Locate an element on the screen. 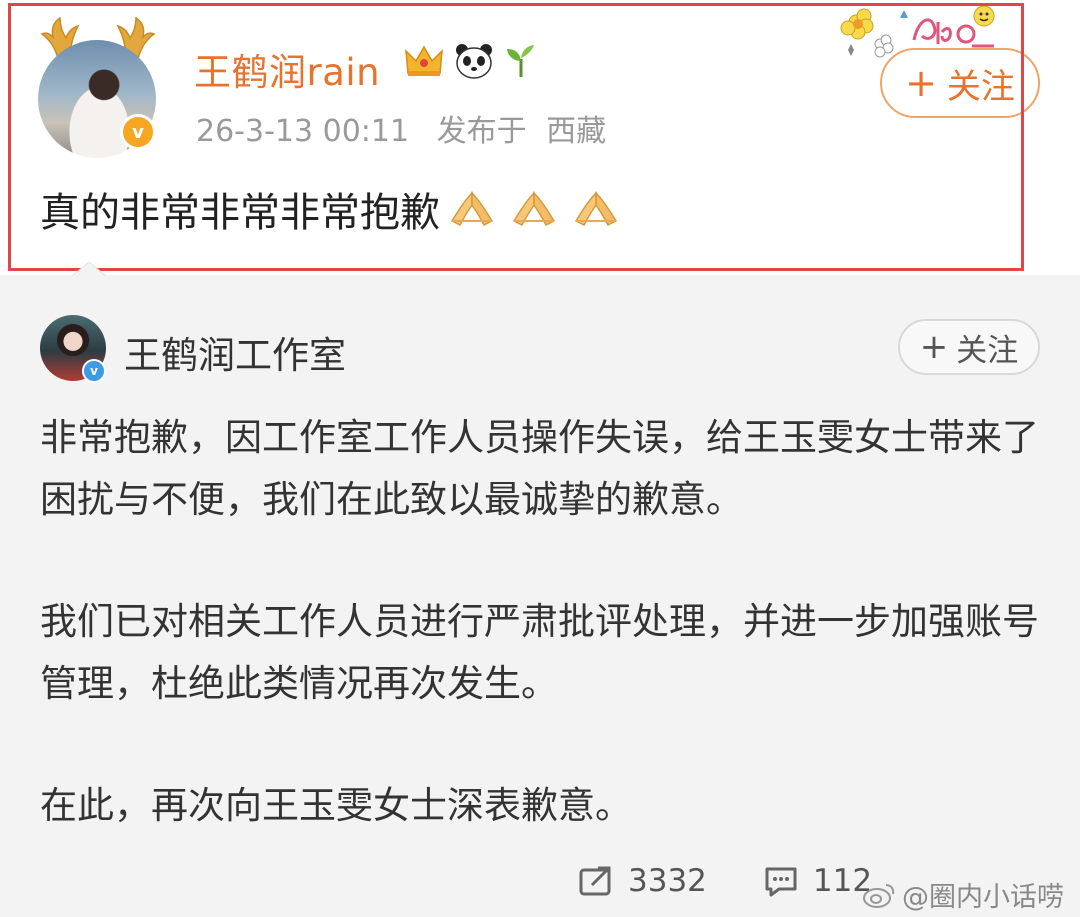  studio-follow-button: + 关注 is located at coordinates (969, 347).